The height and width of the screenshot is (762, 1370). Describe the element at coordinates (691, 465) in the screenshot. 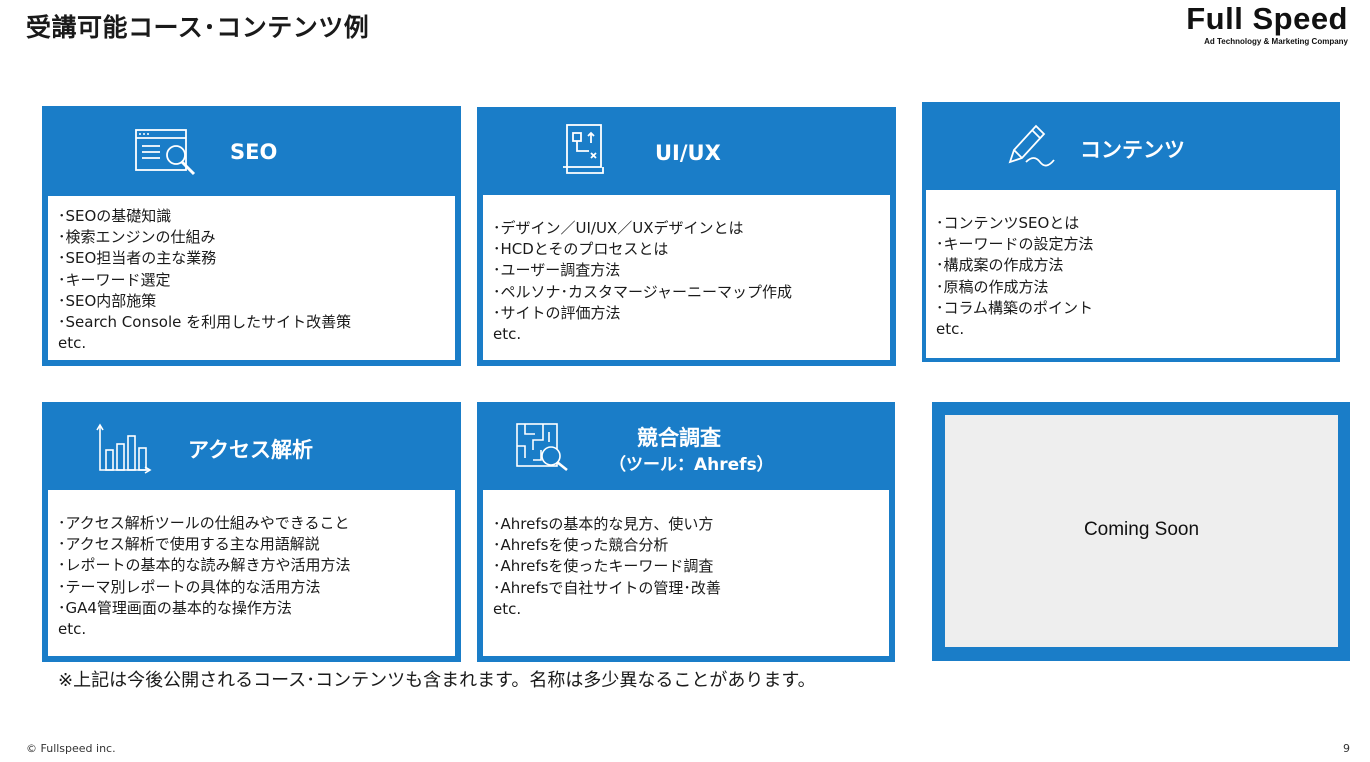

I see `card-subtitle: （ツール：Ahrefs）` at that location.